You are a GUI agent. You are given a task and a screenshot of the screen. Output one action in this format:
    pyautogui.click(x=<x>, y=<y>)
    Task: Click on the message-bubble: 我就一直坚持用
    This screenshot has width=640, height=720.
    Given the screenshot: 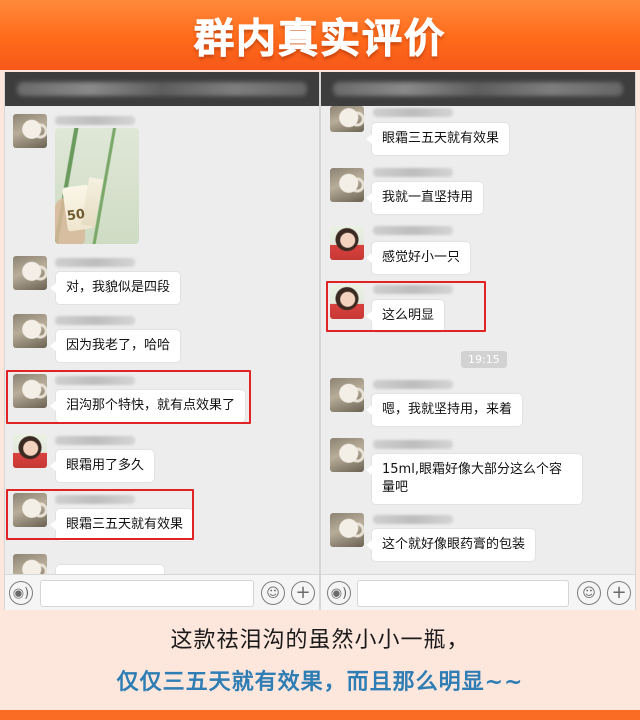 What is the action you would take?
    pyautogui.click(x=425, y=198)
    